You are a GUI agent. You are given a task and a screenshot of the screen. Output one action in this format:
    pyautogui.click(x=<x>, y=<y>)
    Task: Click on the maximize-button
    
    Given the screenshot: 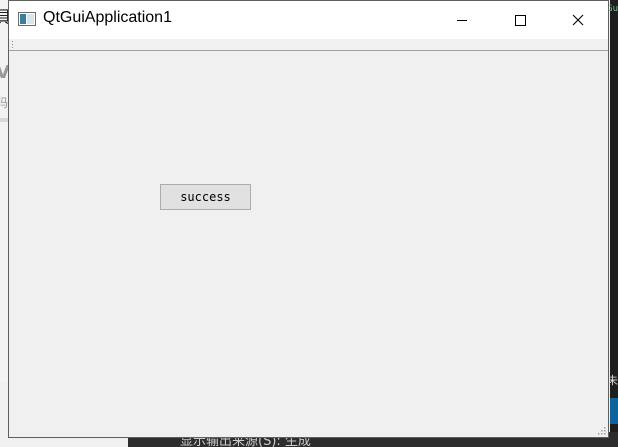 What is the action you would take?
    pyautogui.click(x=520, y=20)
    